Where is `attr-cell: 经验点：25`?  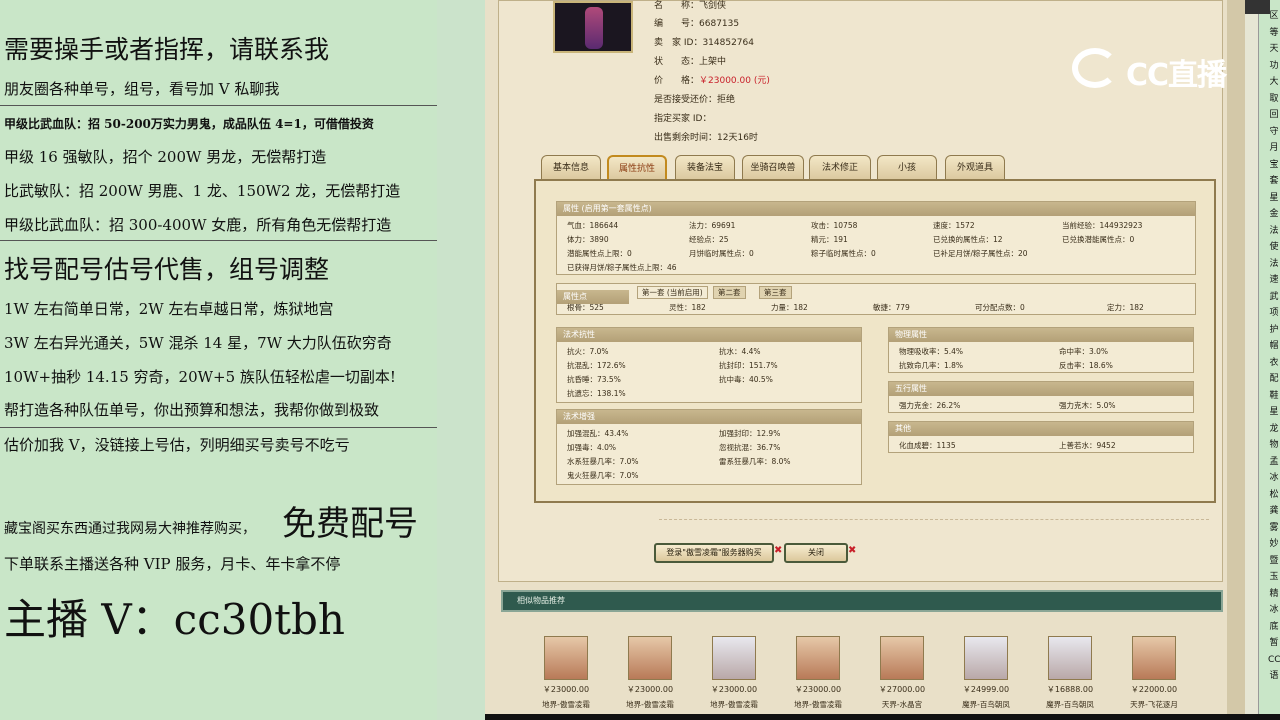 attr-cell: 经验点：25 is located at coordinates (709, 239).